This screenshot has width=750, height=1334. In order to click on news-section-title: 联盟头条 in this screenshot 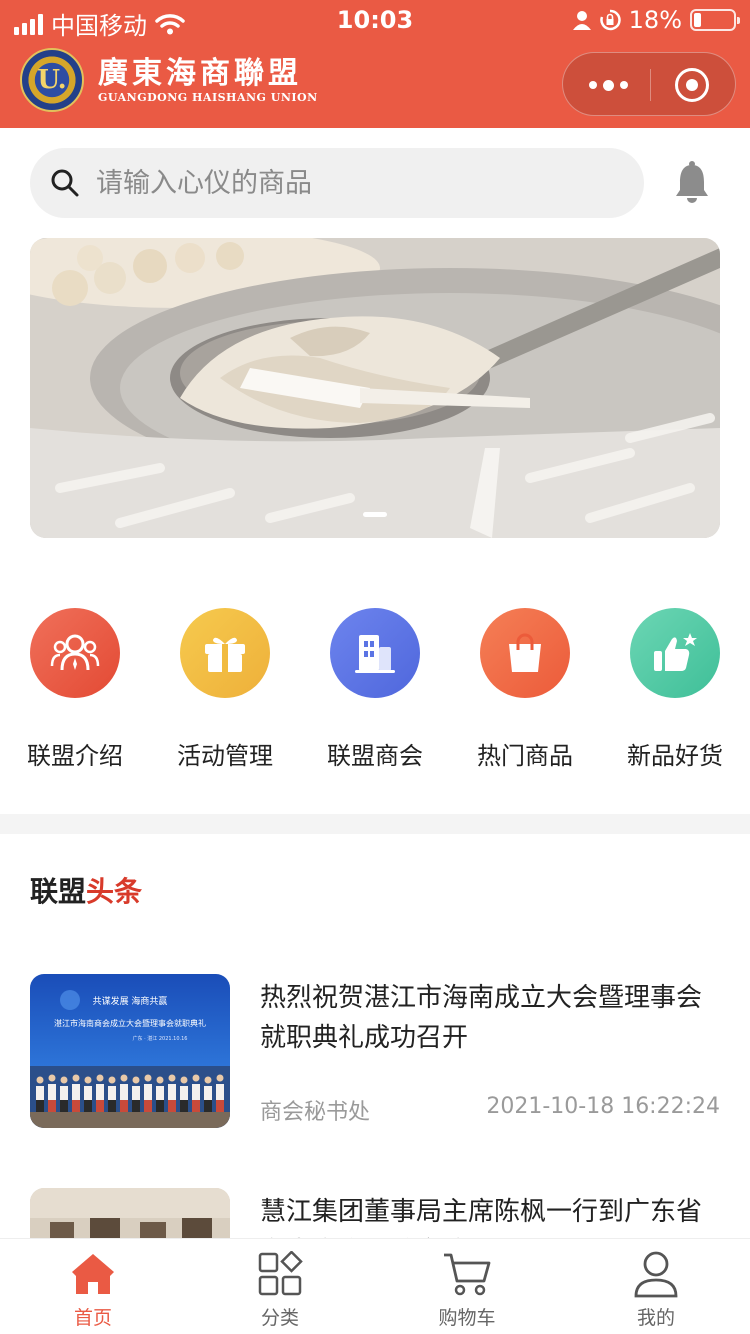, I will do `click(86, 890)`.